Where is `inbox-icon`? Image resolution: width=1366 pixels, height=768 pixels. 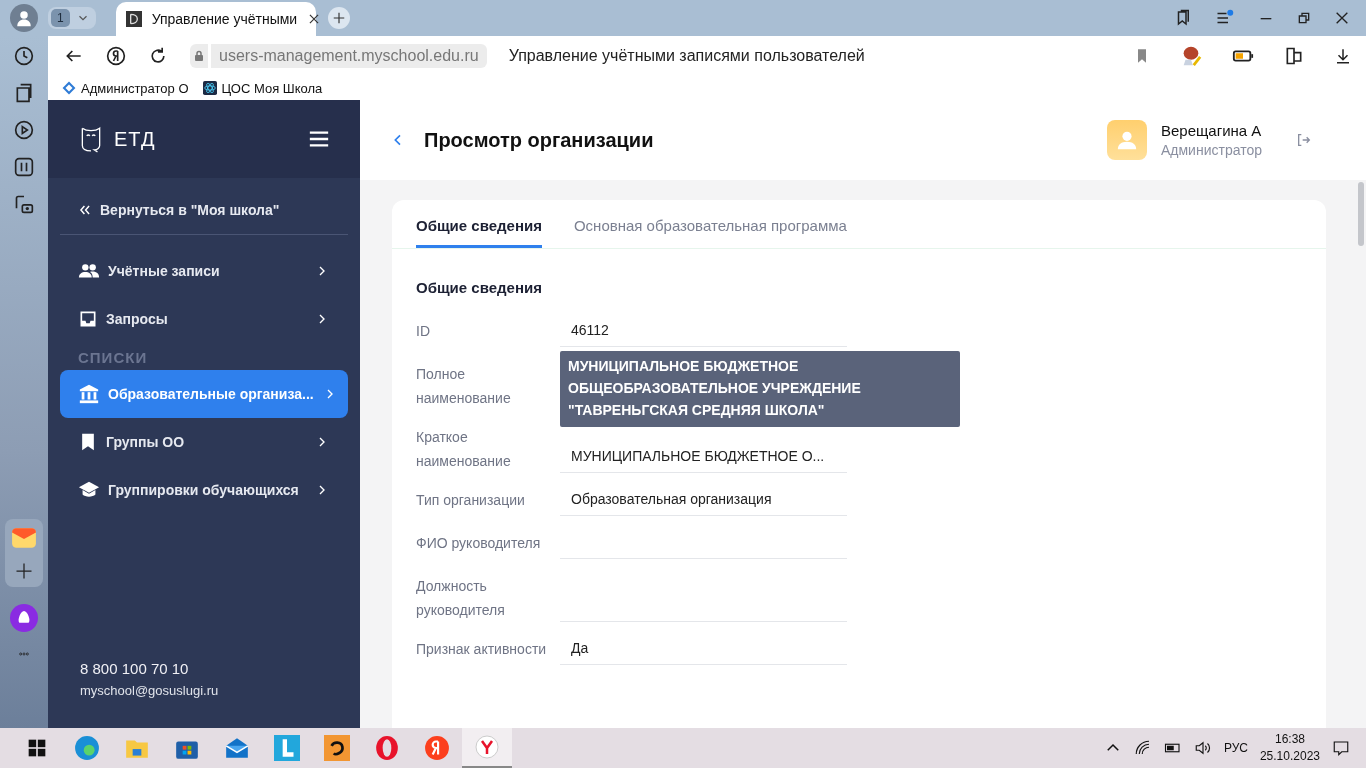 inbox-icon is located at coordinates (88, 319).